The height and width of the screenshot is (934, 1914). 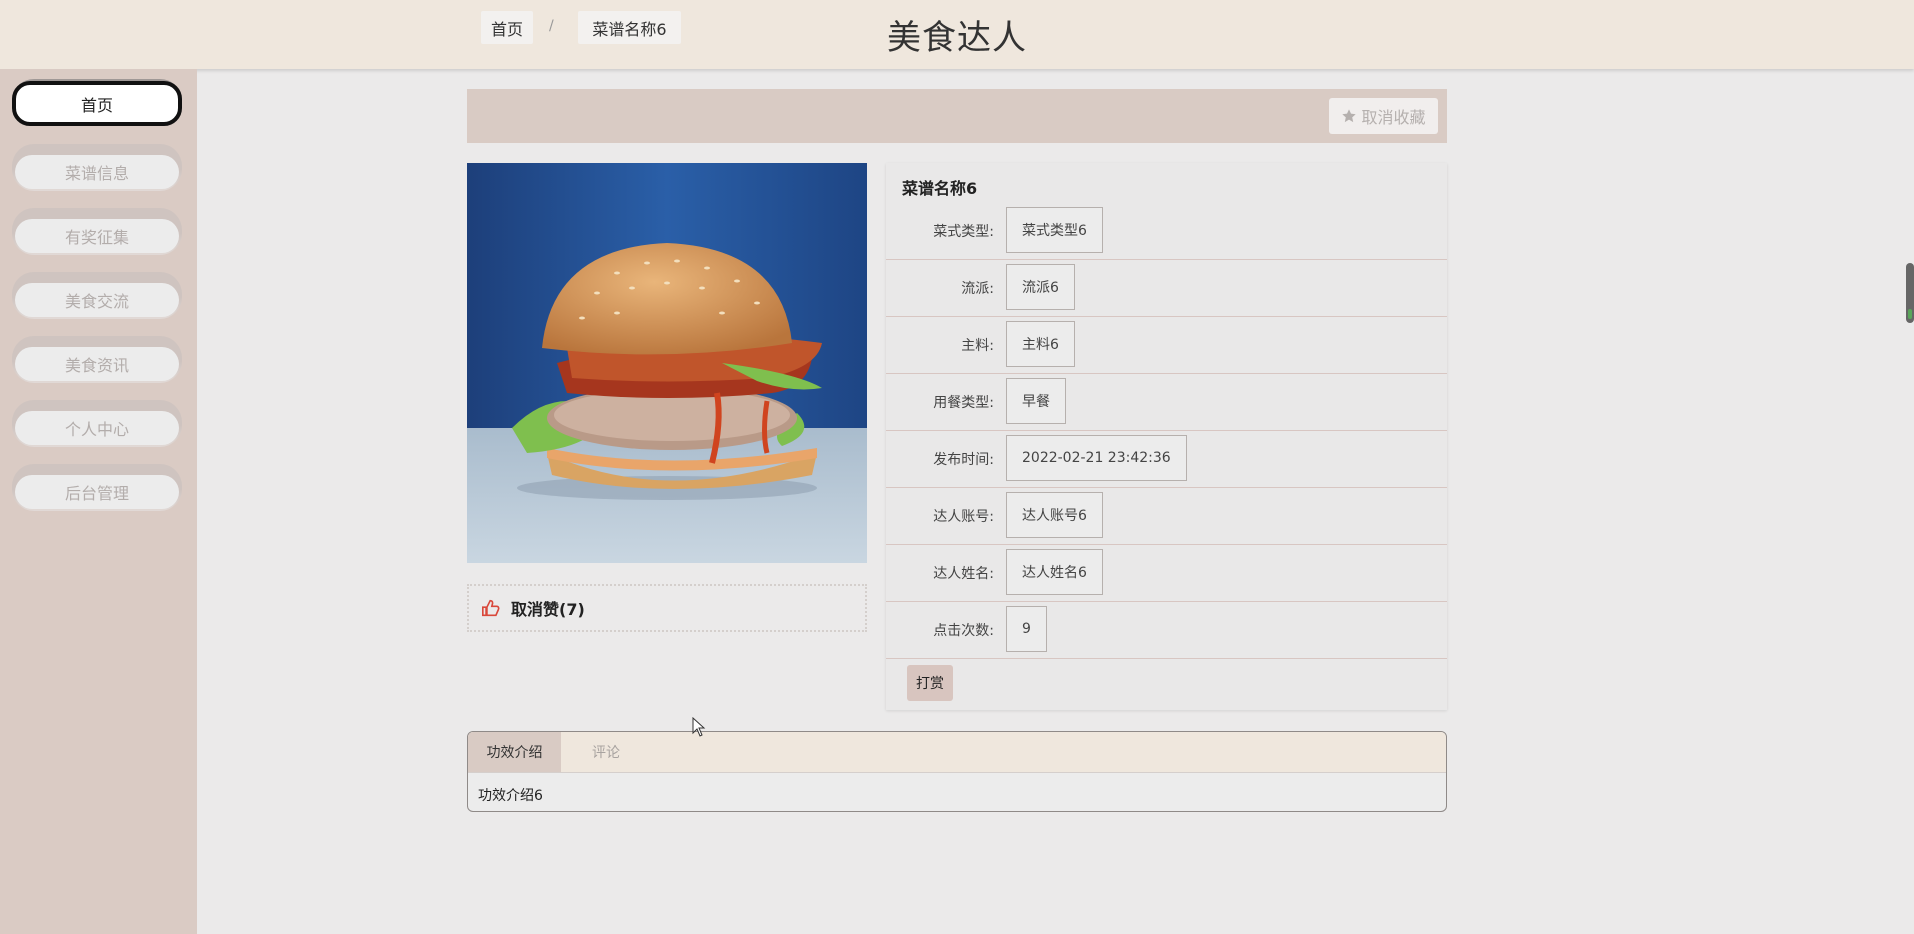 I want to click on breadcrumb-current: 菜谱名称6, so click(x=629, y=27).